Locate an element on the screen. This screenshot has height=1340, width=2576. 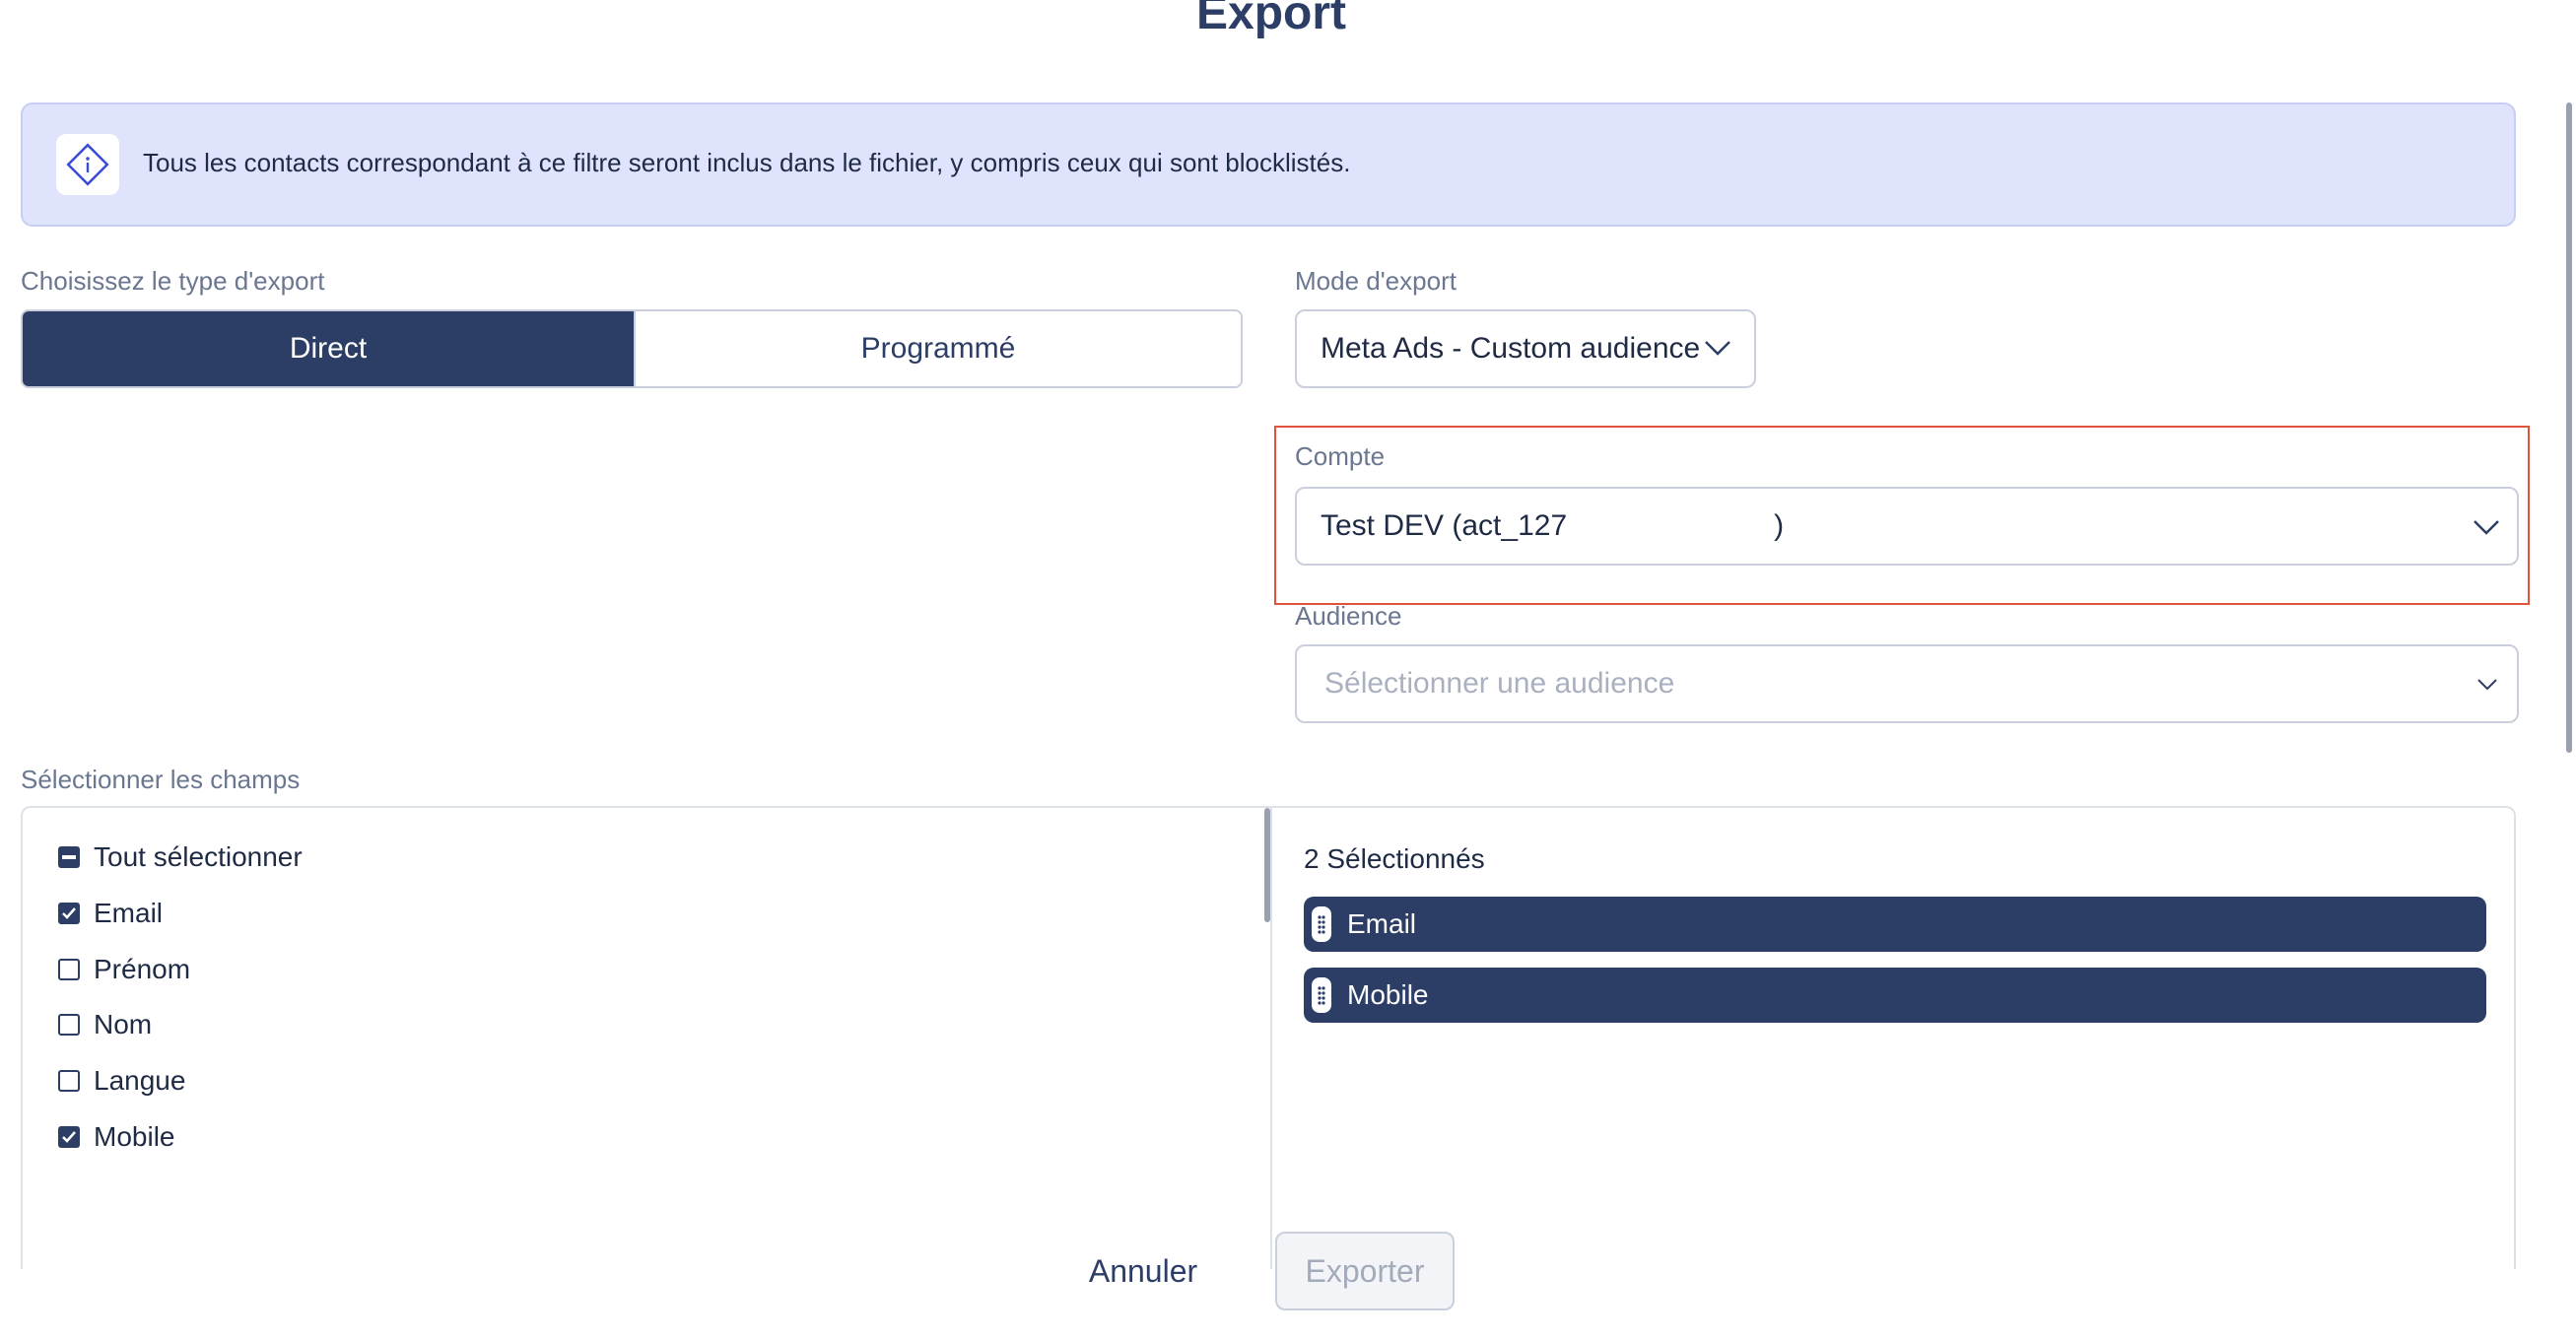
checkbox-indeterminate-icon is located at coordinates (69, 857).